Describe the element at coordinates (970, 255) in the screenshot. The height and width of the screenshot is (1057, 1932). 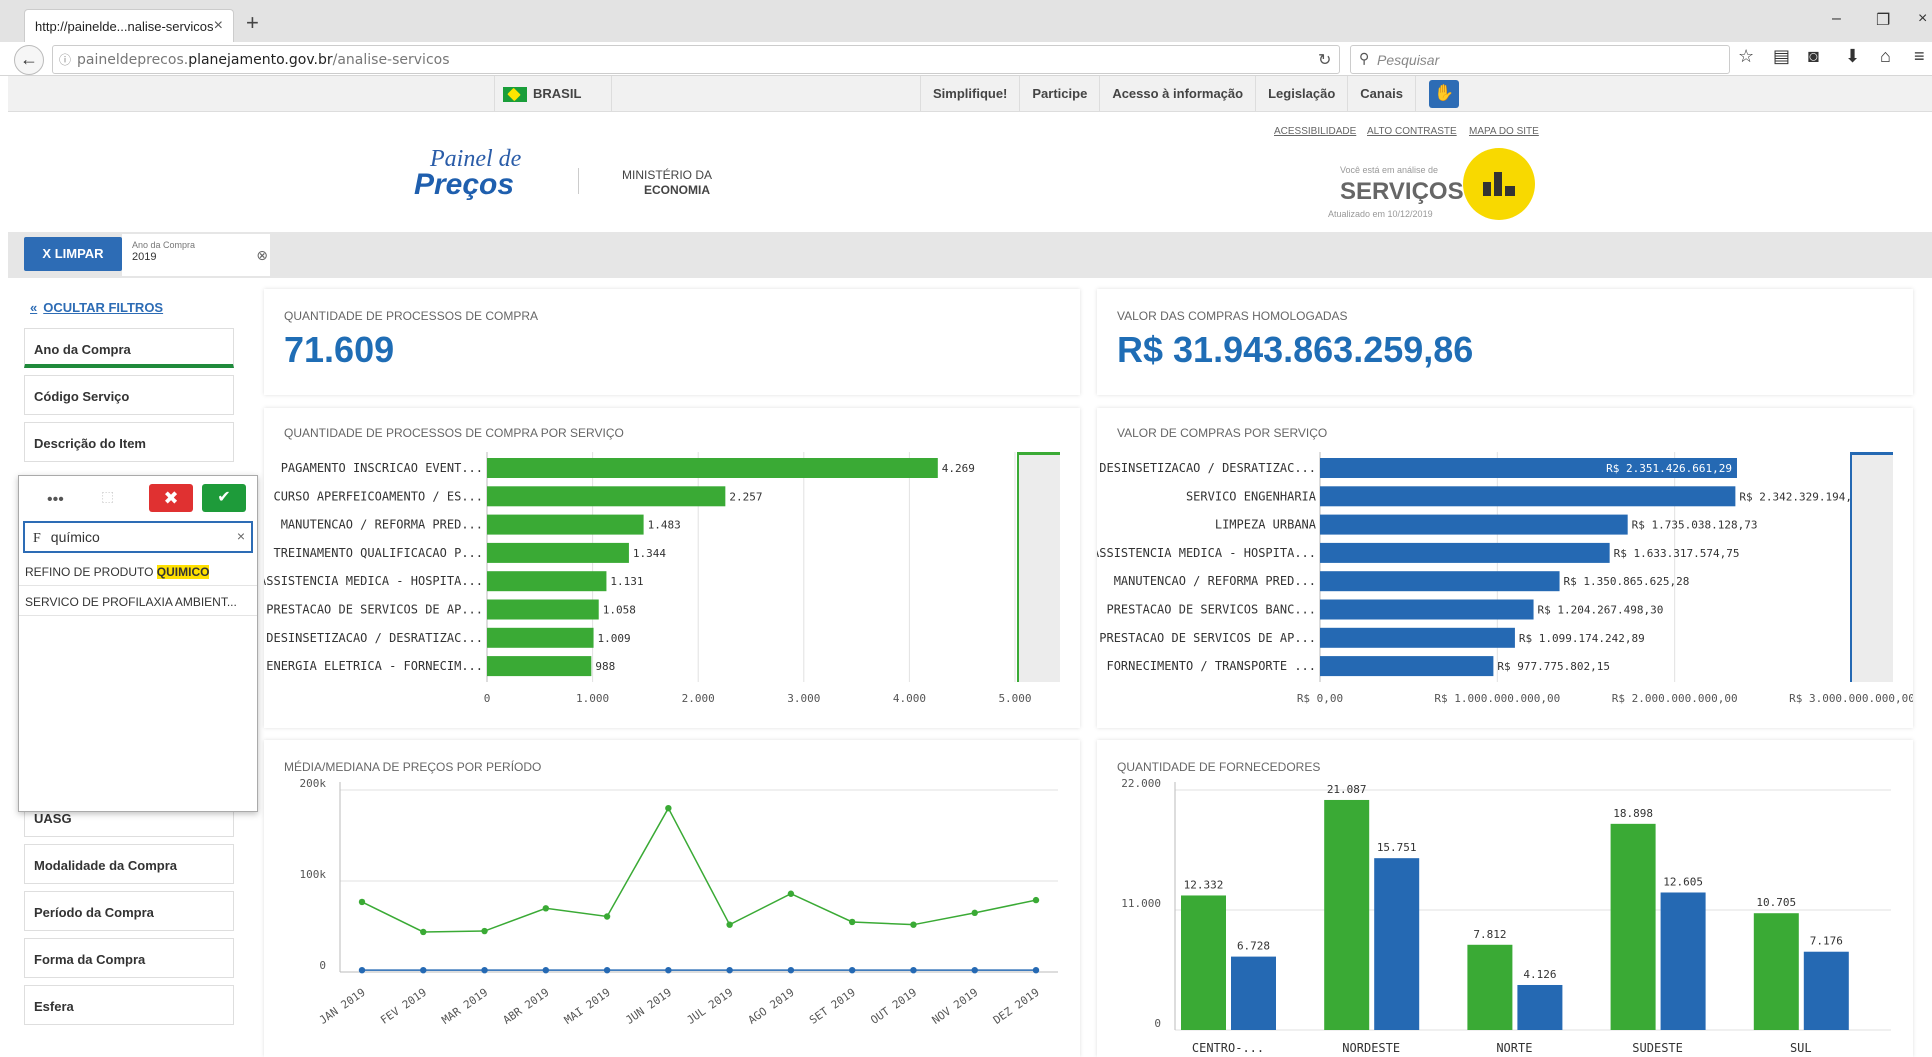
I see `selection-bar: X LIMPAR Ano da Compra 2019 ⊗` at that location.